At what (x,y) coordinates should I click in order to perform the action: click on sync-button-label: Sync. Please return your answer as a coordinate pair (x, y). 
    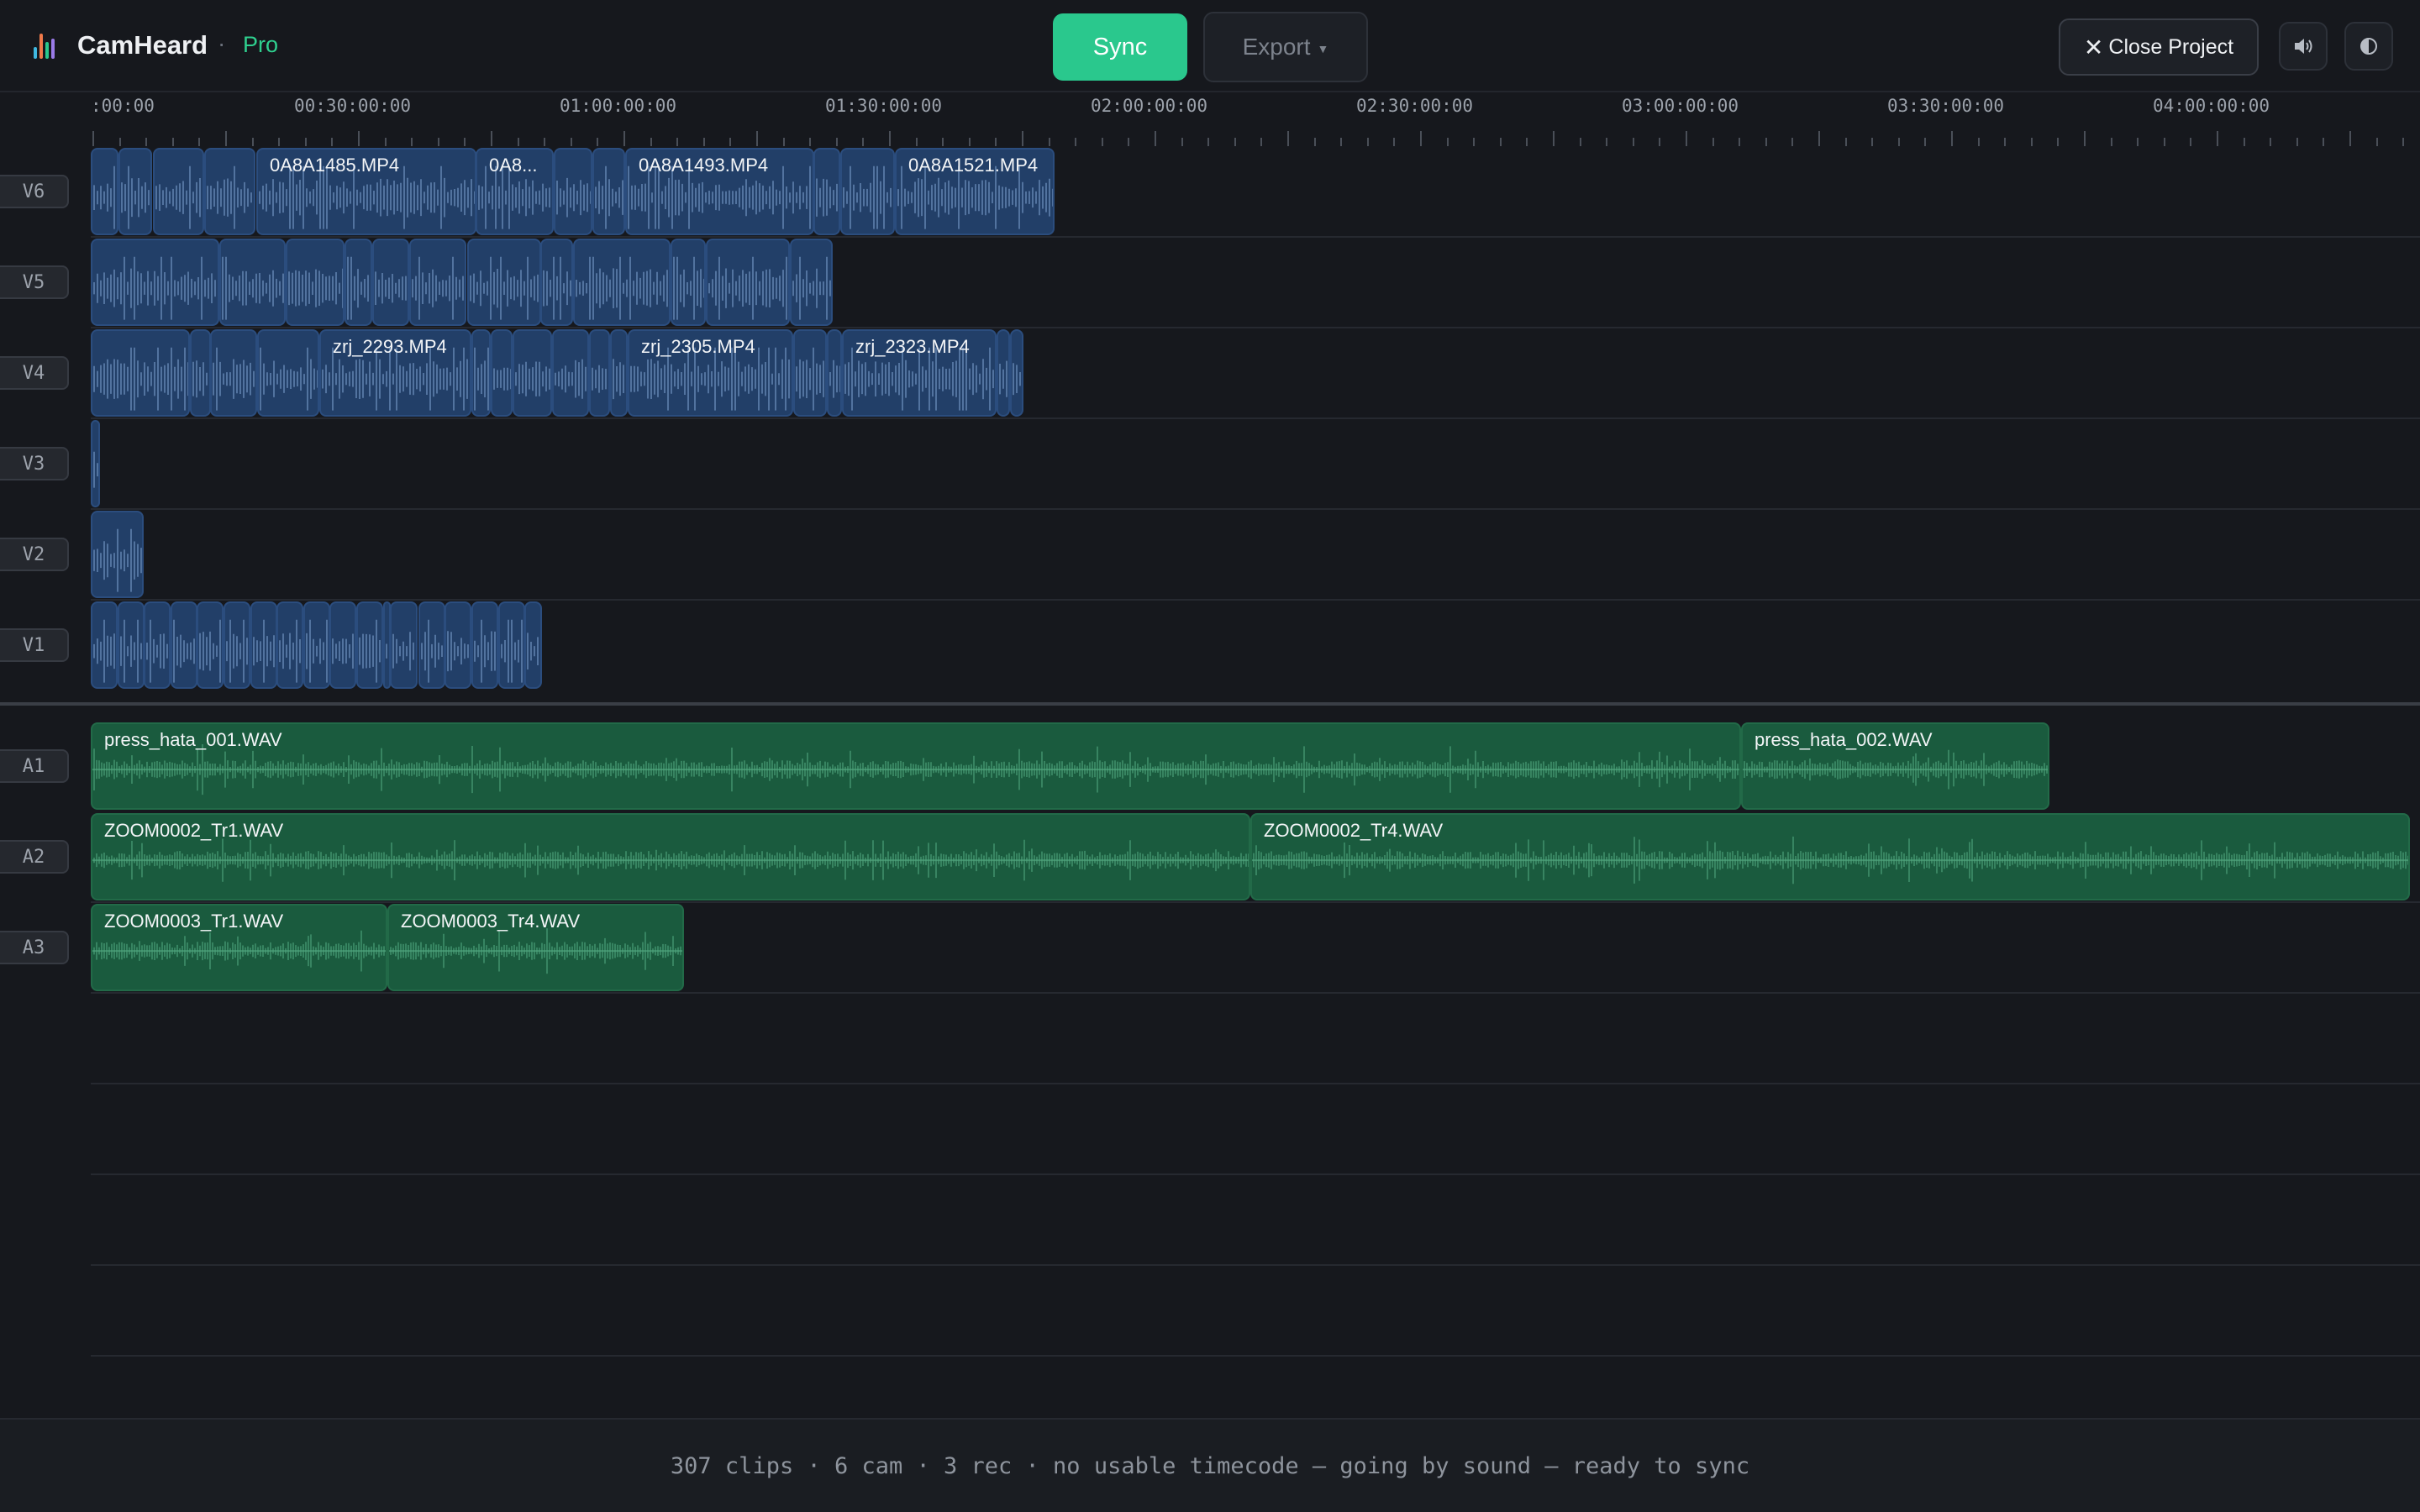
    Looking at the image, I should click on (1120, 46).